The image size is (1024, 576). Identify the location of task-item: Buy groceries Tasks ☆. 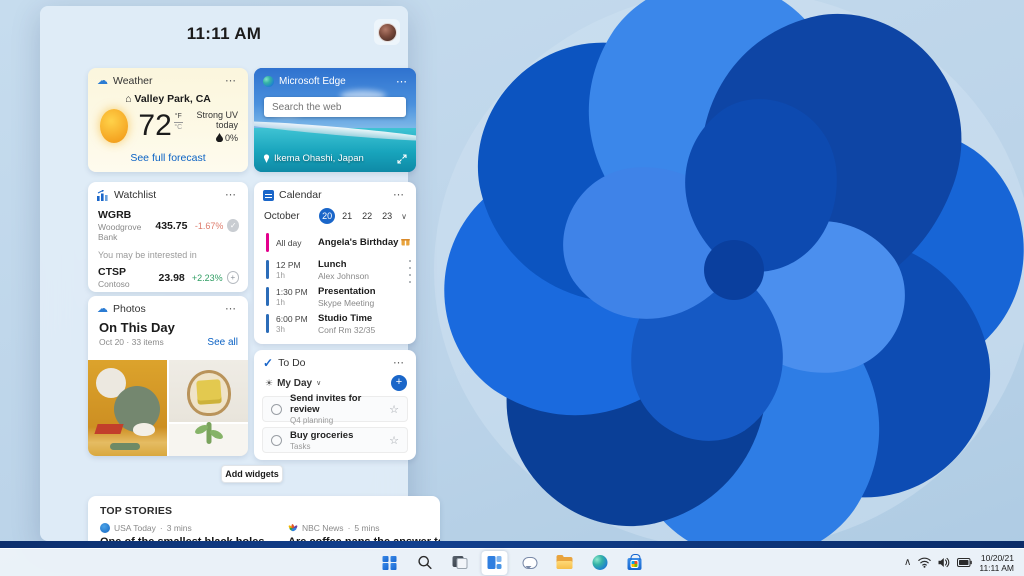
(335, 440).